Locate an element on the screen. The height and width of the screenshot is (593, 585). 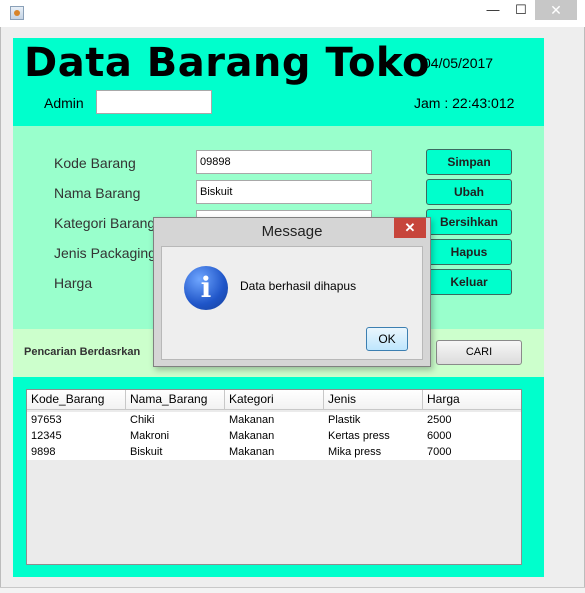
keluar-button: Keluar is located at coordinates (469, 282).